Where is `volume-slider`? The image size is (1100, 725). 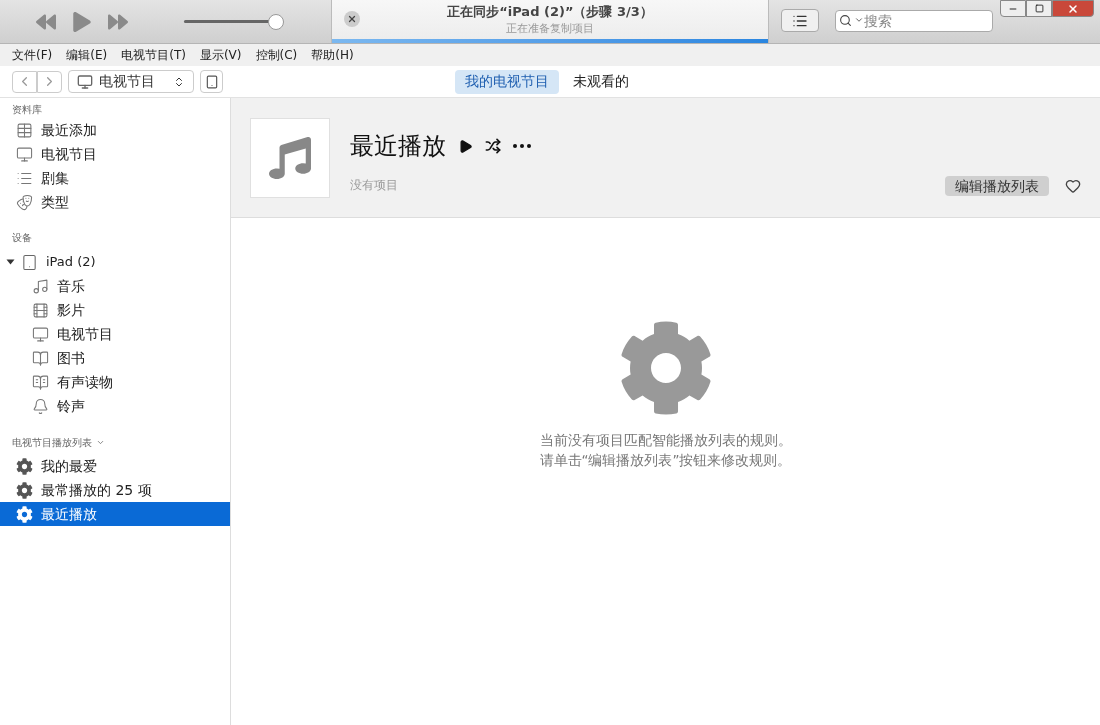 volume-slider is located at coordinates (234, 21).